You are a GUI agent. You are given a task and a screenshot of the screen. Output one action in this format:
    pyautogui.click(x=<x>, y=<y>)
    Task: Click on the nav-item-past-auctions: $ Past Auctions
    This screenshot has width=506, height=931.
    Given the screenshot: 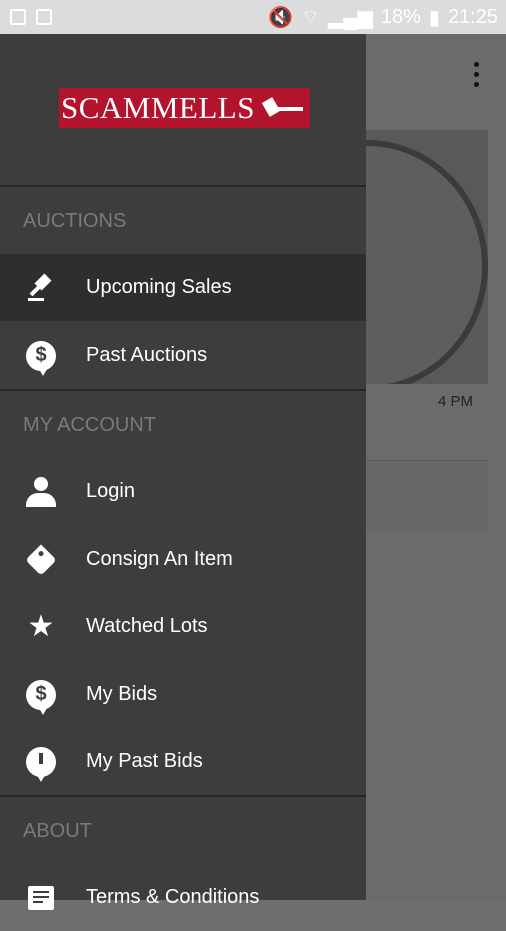 What is the action you would take?
    pyautogui.click(x=183, y=355)
    